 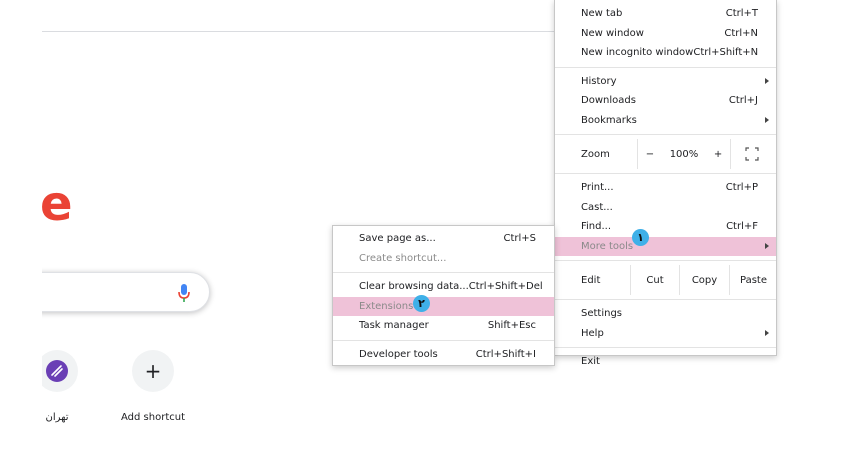 What do you see at coordinates (421, 303) in the screenshot?
I see `step-2-badge: ٢` at bounding box center [421, 303].